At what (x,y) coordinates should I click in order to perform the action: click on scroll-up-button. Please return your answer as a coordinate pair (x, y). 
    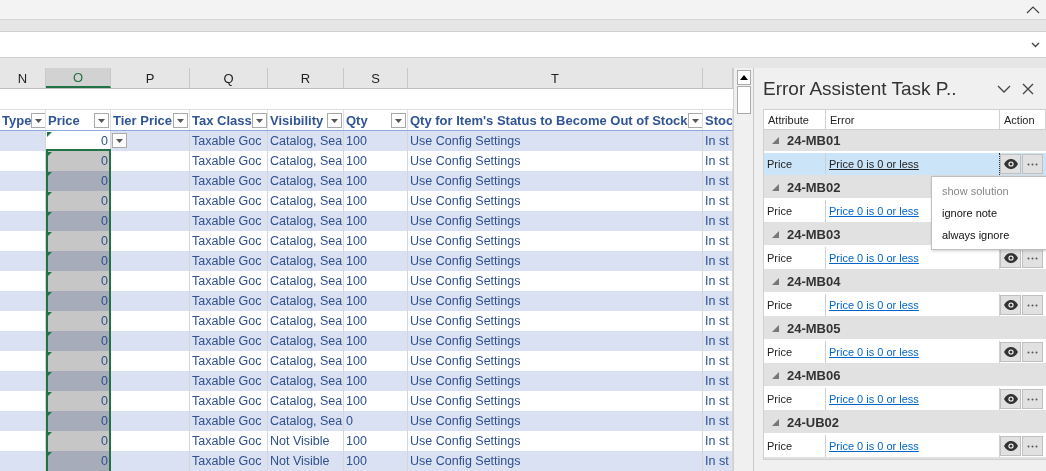
    Looking at the image, I should click on (743, 77).